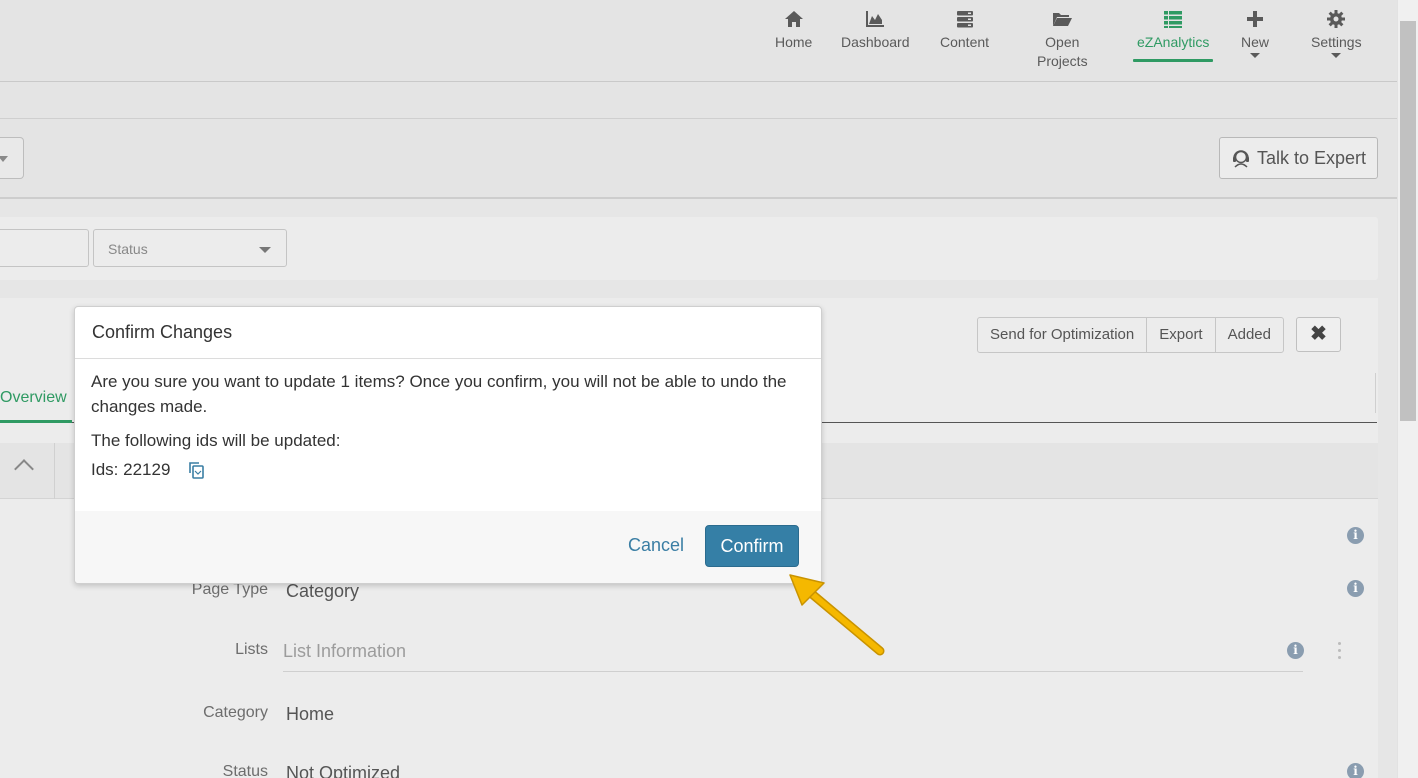  What do you see at coordinates (1336, 42) in the screenshot?
I see `nav-settings-label: Settings` at bounding box center [1336, 42].